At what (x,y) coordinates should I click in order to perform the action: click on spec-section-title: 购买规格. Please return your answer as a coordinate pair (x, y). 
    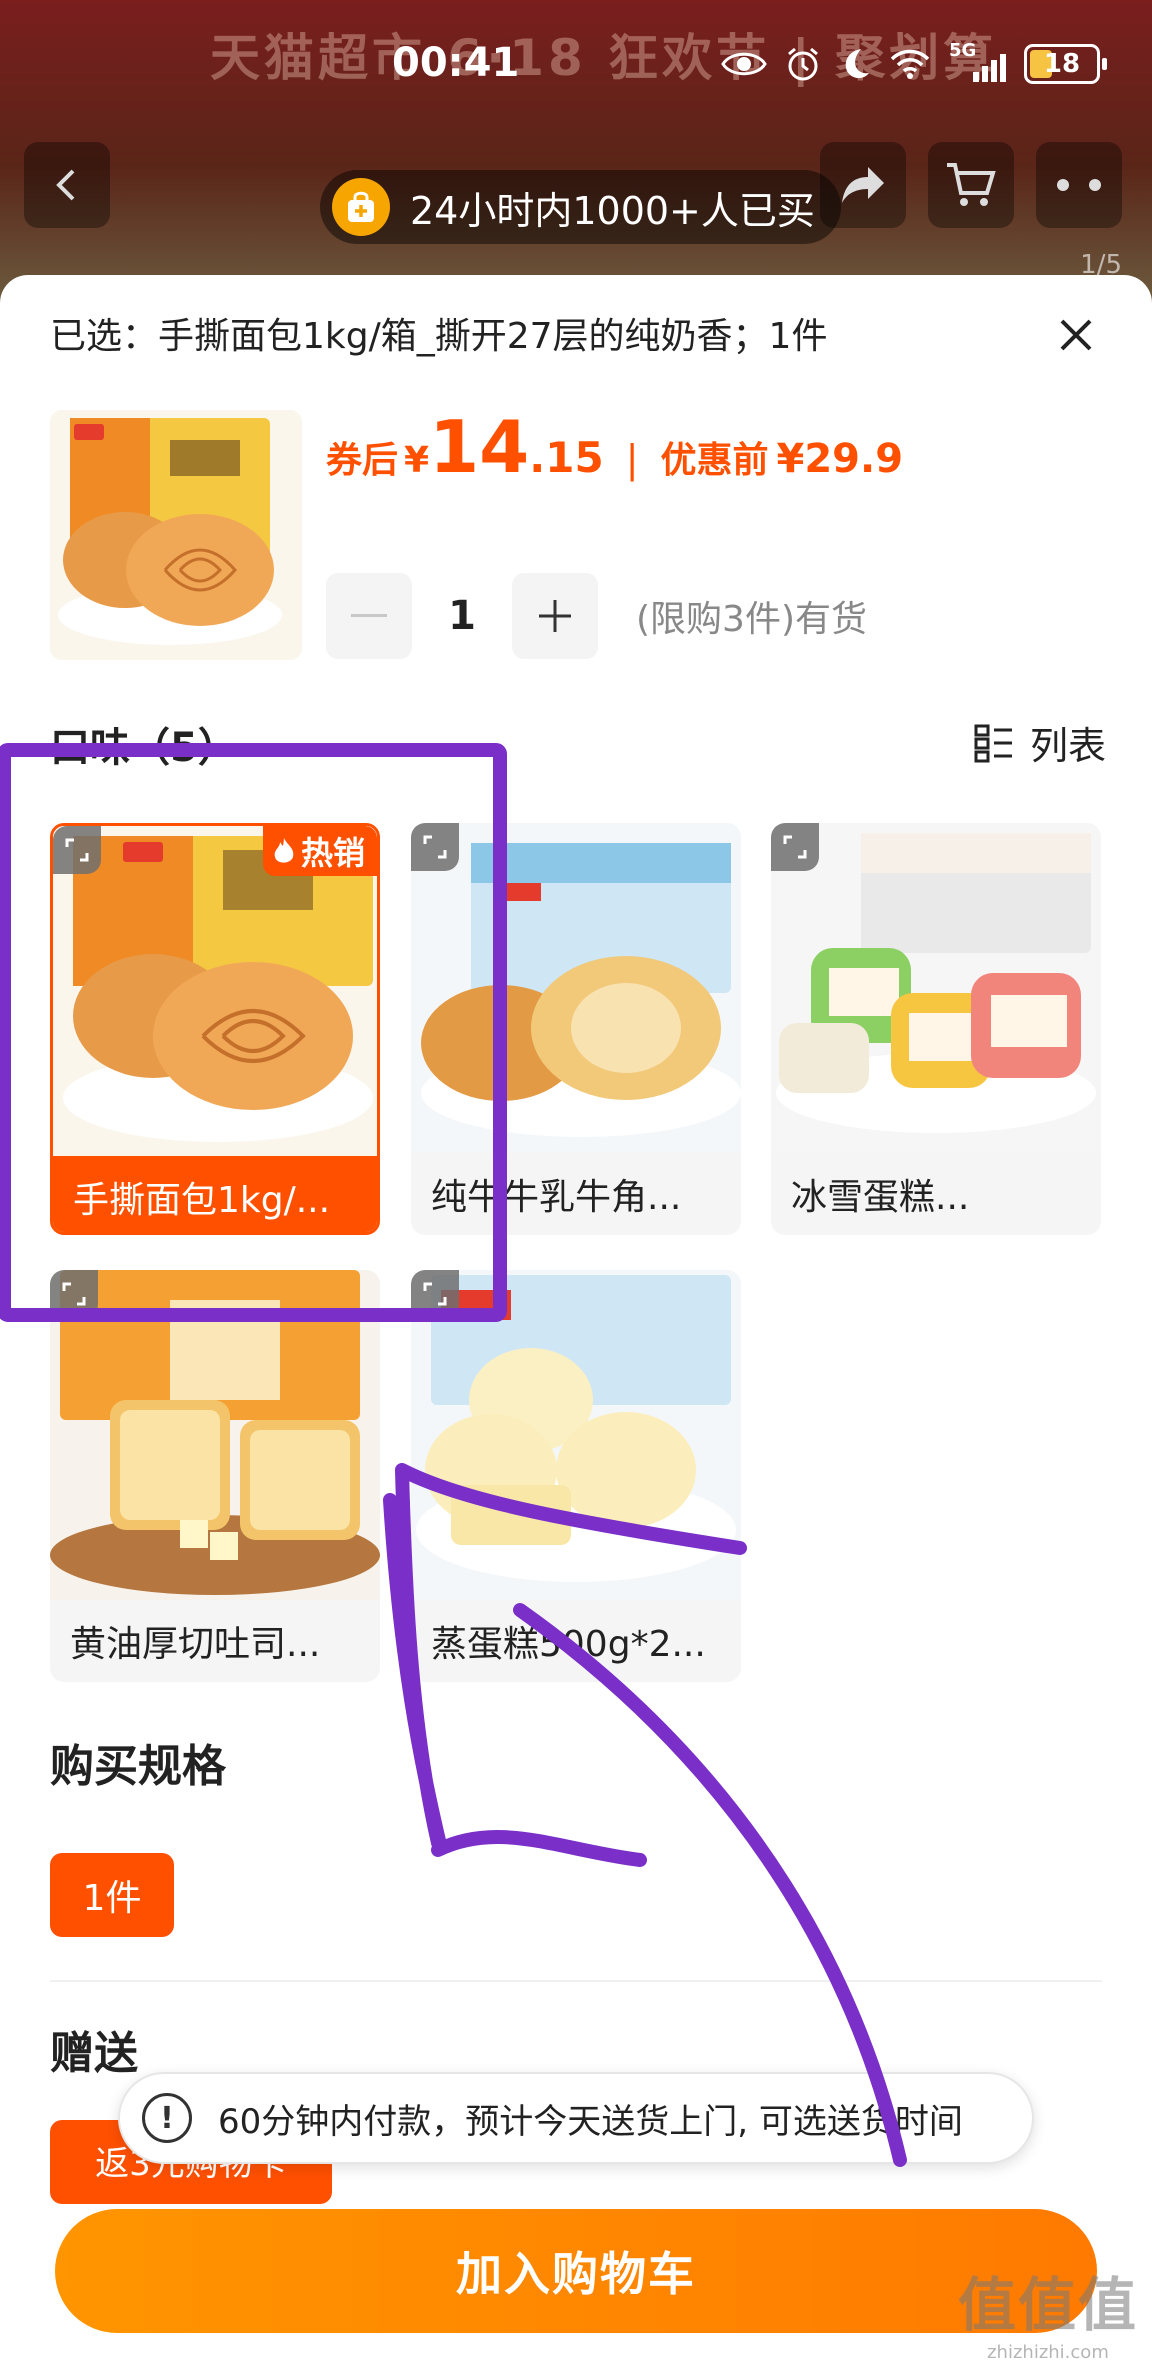
    Looking at the image, I should click on (138, 1766).